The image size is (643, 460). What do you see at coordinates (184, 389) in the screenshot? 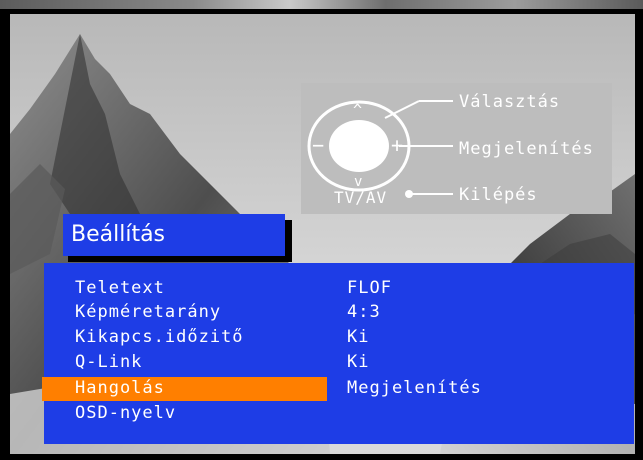
I see `menu-item-label-cell: Hangolás` at bounding box center [184, 389].